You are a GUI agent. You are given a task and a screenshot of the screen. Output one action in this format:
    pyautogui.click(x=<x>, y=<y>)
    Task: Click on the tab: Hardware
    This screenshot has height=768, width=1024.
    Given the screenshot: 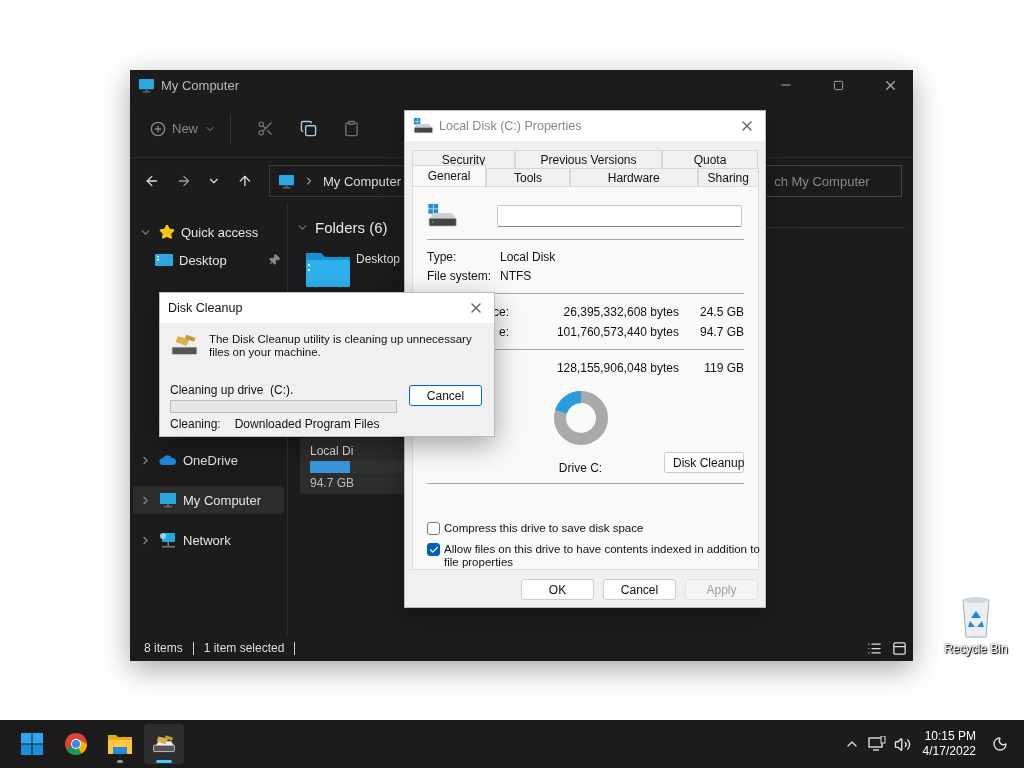 What is the action you would take?
    pyautogui.click(x=633, y=177)
    